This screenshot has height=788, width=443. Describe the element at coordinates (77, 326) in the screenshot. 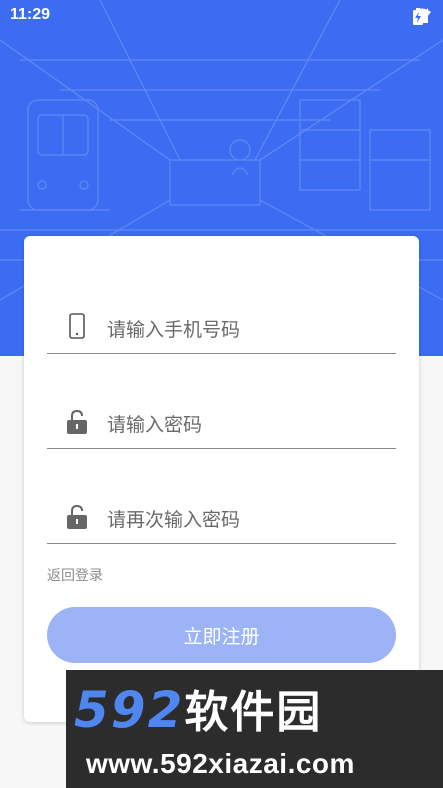

I see `phone-icon` at that location.